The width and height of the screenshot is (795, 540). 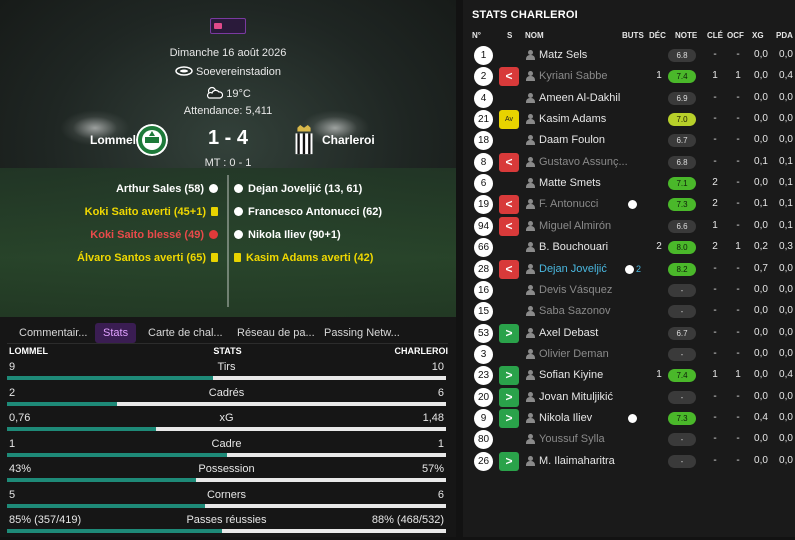 I want to click on col-cle: CLÉ, so click(x=715, y=35).